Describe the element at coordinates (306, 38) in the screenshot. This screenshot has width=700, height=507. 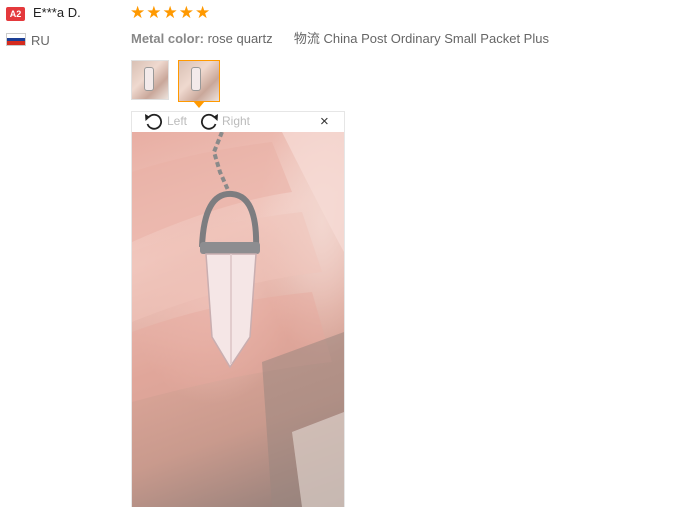
I see `shipping-label: 物流` at that location.